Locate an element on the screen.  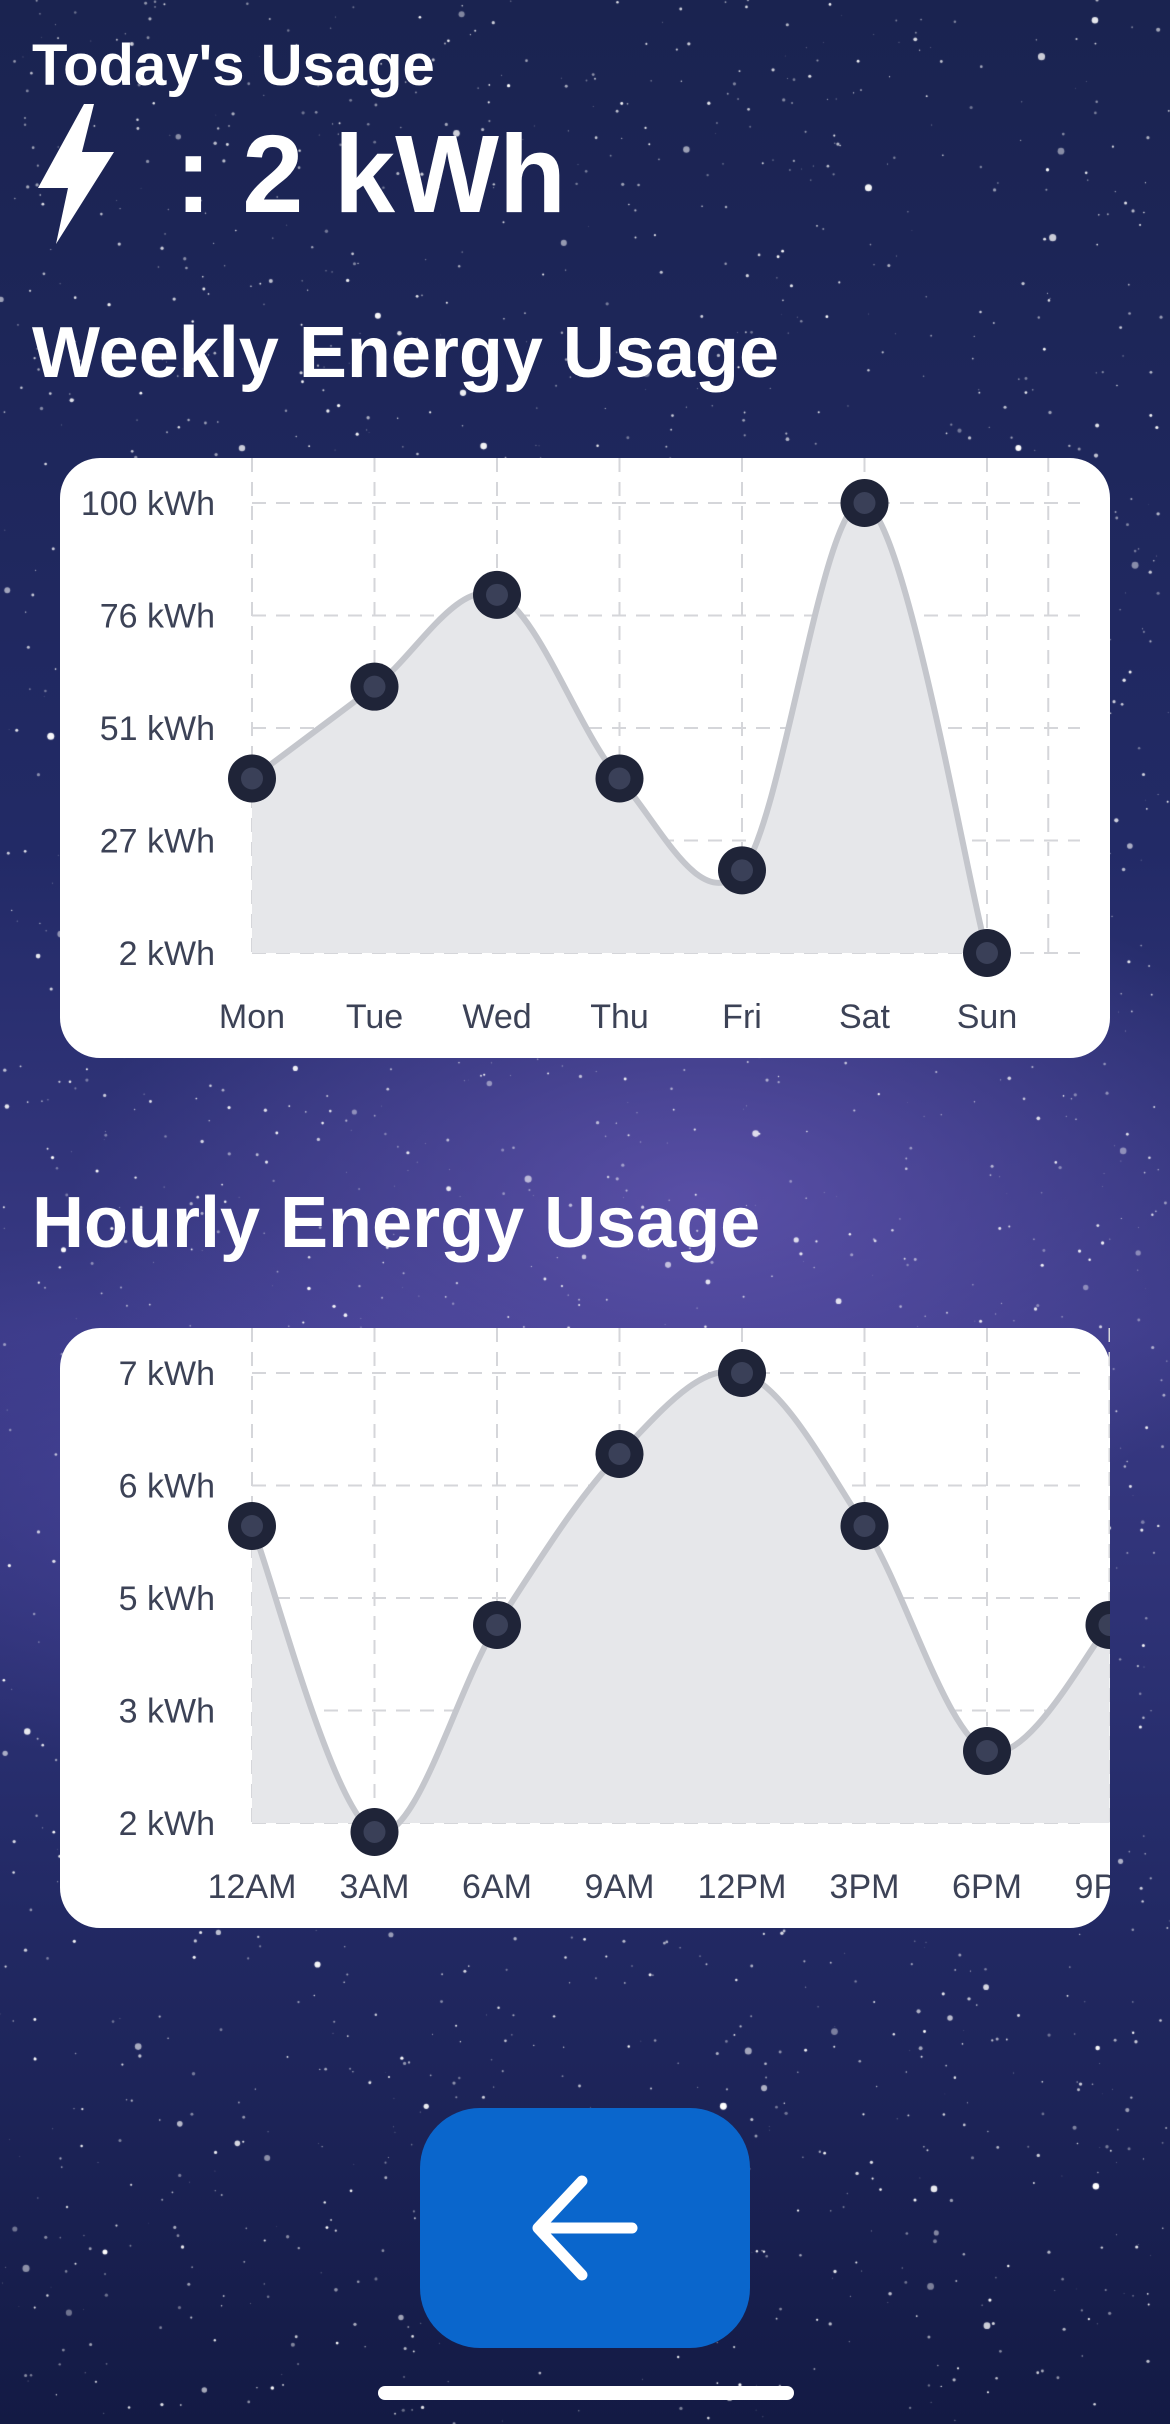
weekly-x-tick: Sat is located at coordinates (865, 1017).